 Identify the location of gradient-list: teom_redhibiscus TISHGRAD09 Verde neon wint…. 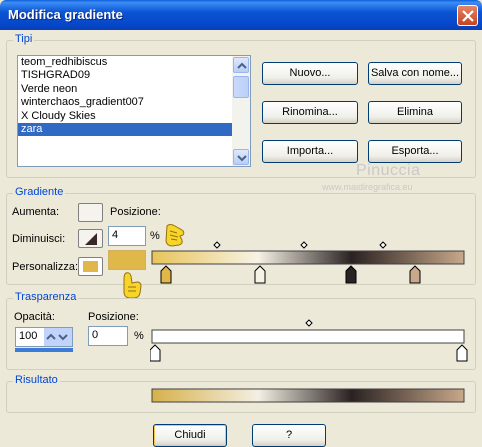
(134, 111).